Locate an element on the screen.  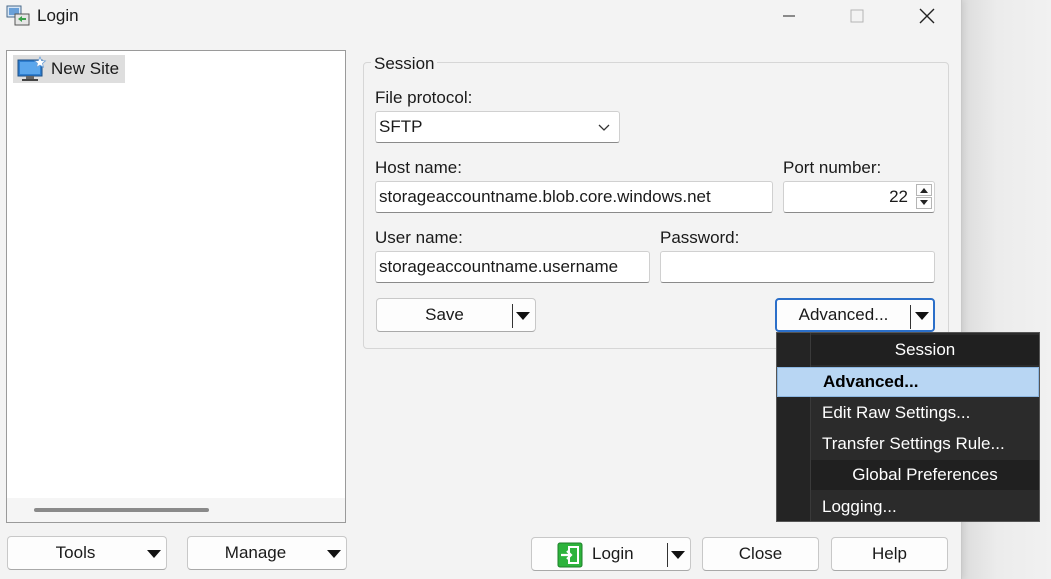
password-input is located at coordinates (797, 267).